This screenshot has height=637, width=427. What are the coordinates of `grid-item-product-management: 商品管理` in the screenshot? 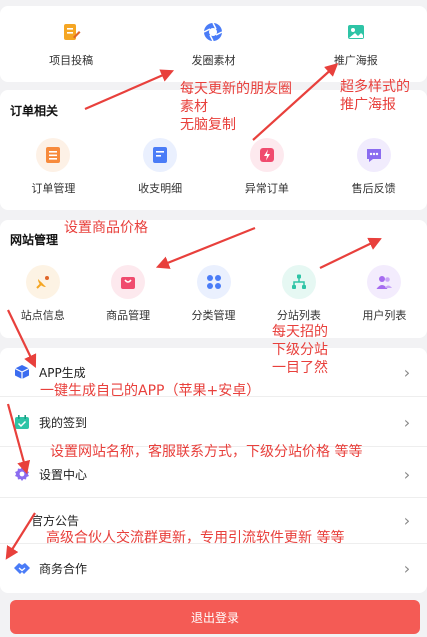 It's located at (127, 294).